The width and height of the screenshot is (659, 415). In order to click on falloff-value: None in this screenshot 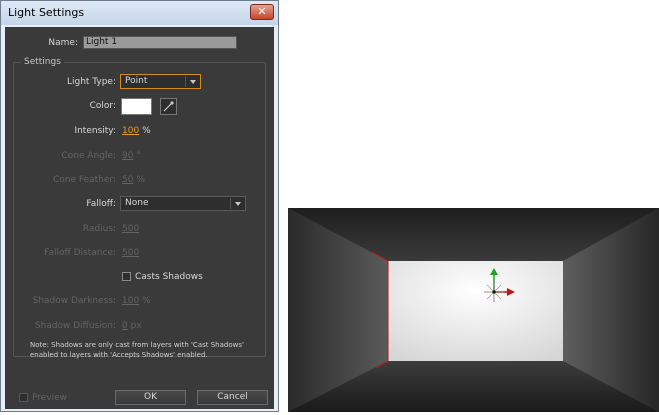, I will do `click(137, 203)`.